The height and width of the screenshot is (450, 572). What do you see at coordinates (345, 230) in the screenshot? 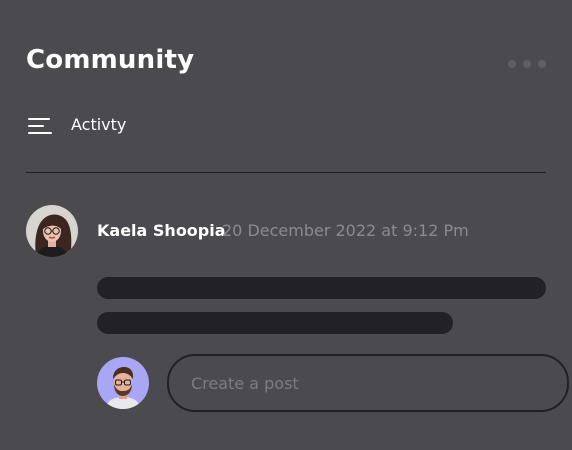
I see `post-timestamp: 20 December 2022 at 9:12 Pm` at bounding box center [345, 230].